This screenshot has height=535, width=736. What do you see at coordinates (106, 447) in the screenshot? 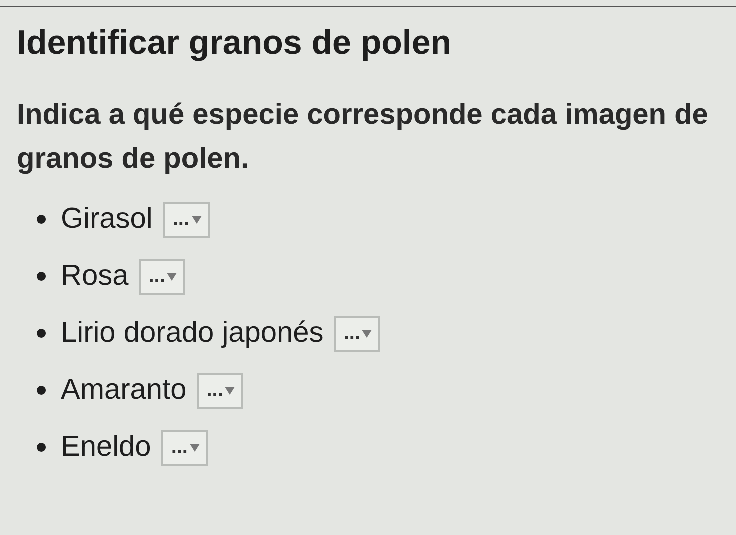
I see `item-label: Eneldo` at bounding box center [106, 447].